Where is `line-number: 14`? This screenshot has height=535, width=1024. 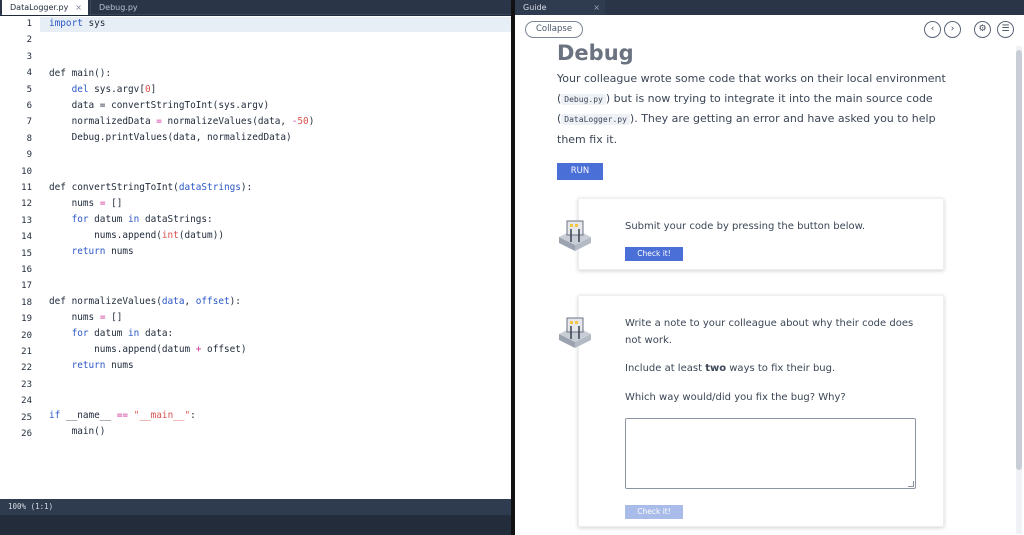
line-number: 14 is located at coordinates (26, 237).